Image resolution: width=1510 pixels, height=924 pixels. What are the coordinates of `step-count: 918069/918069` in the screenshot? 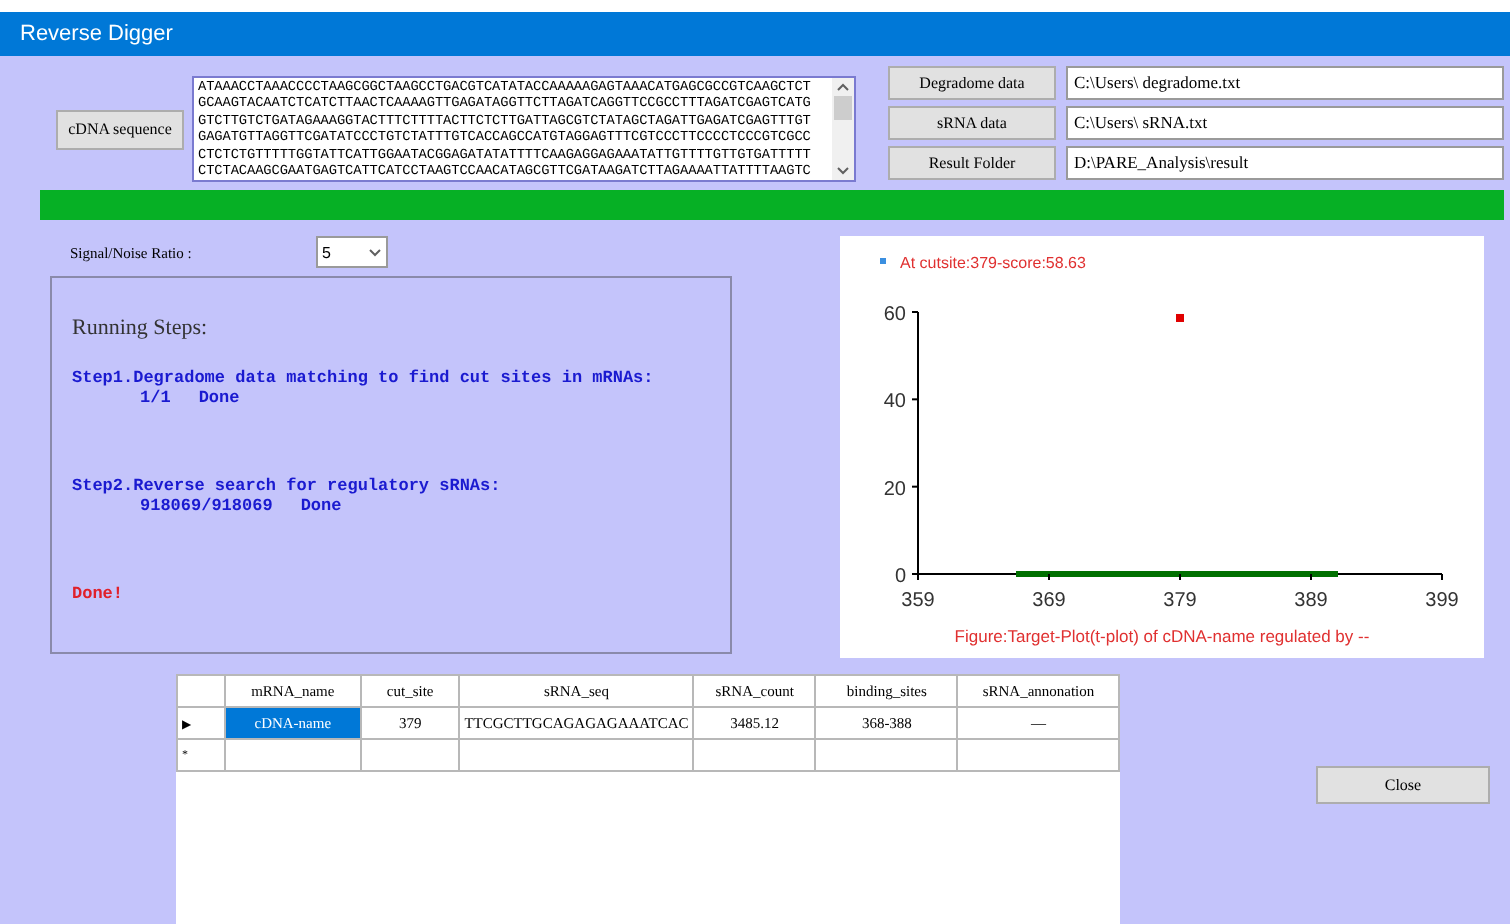 It's located at (206, 506).